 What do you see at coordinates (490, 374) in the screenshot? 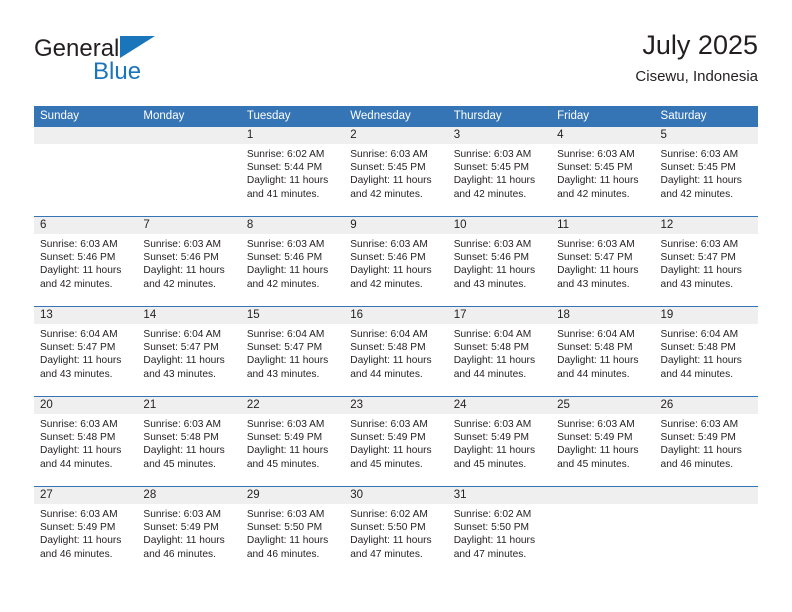
I see `daylight-text-line2: and 44 minutes.` at bounding box center [490, 374].